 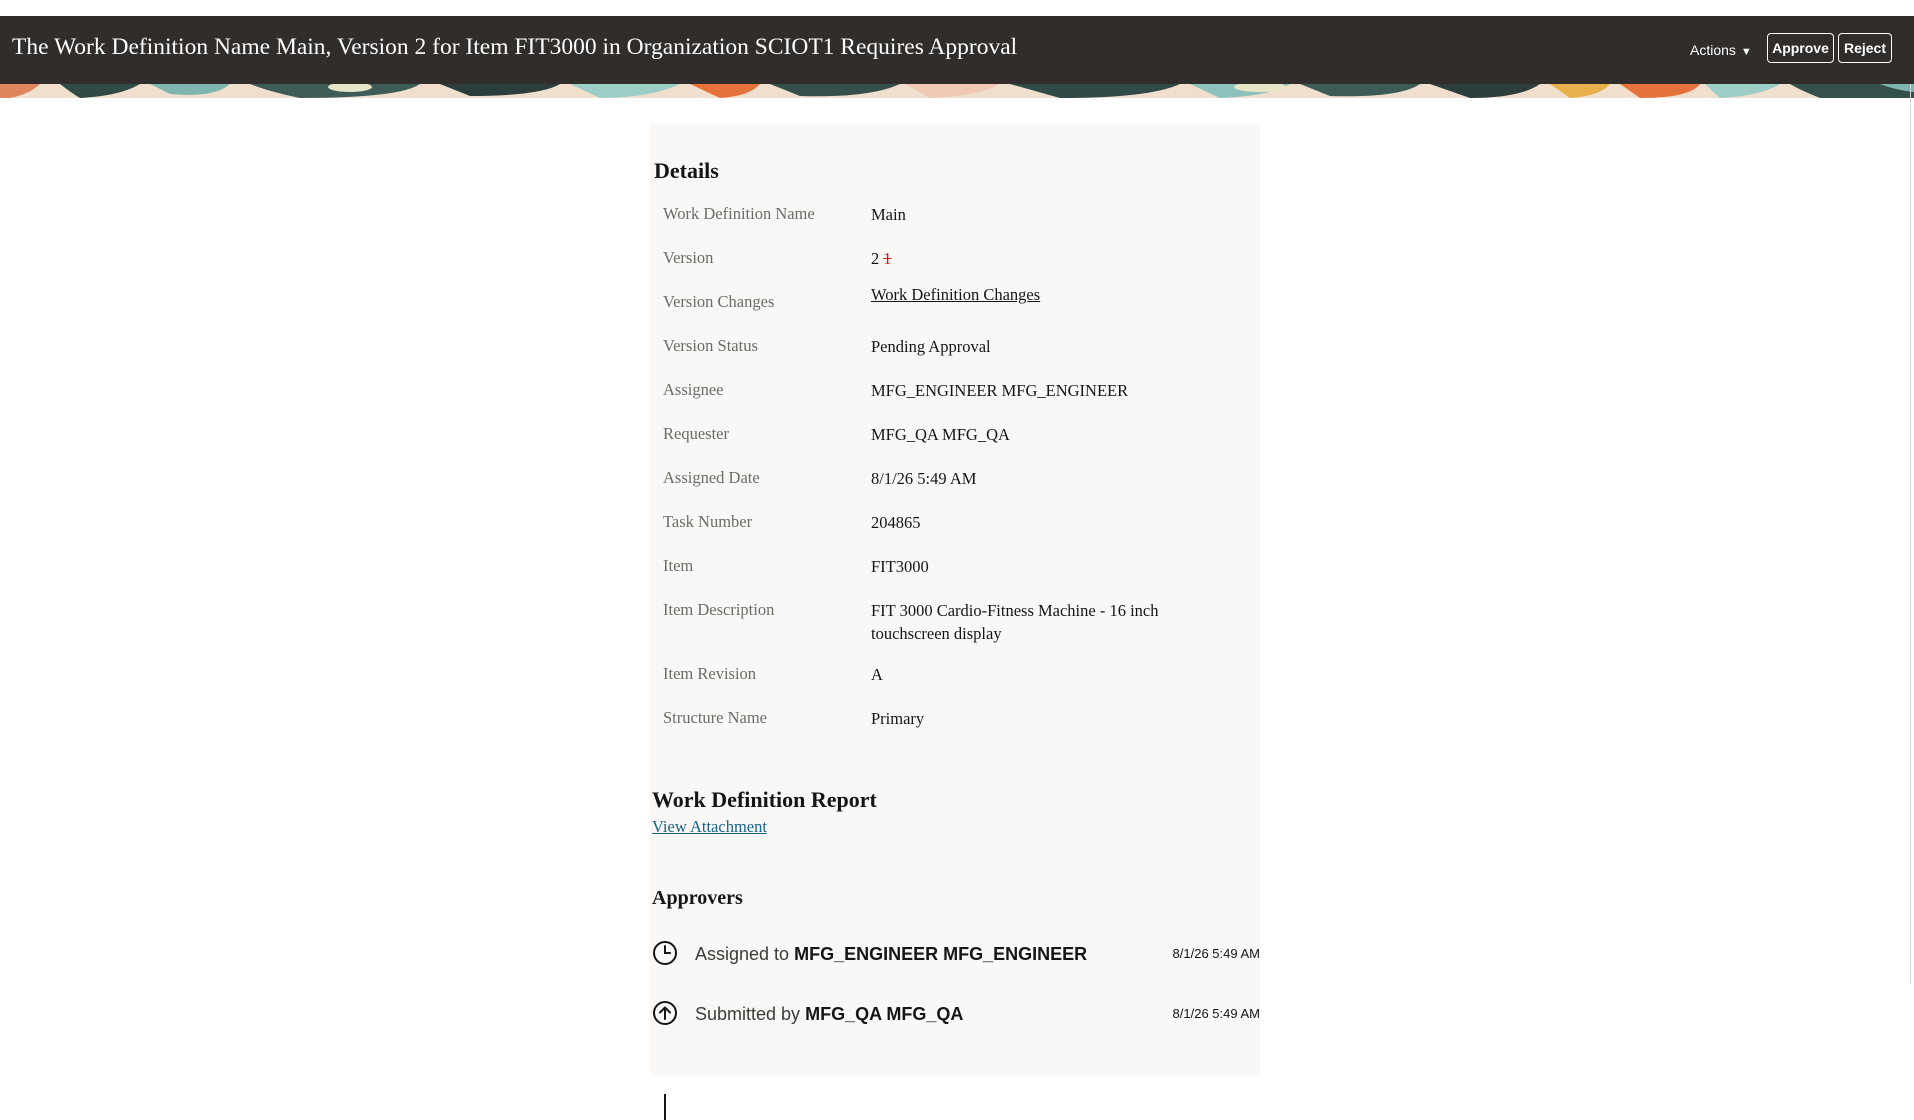 What do you see at coordinates (715, 717) in the screenshot?
I see `detail-label: Structure Name` at bounding box center [715, 717].